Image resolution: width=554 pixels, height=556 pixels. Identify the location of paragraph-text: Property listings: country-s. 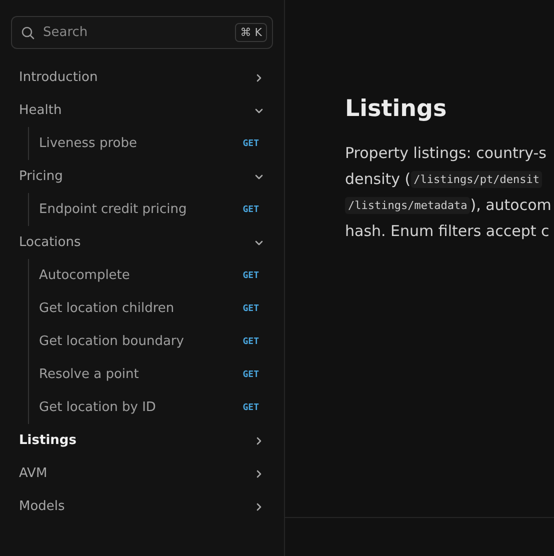
(445, 153).